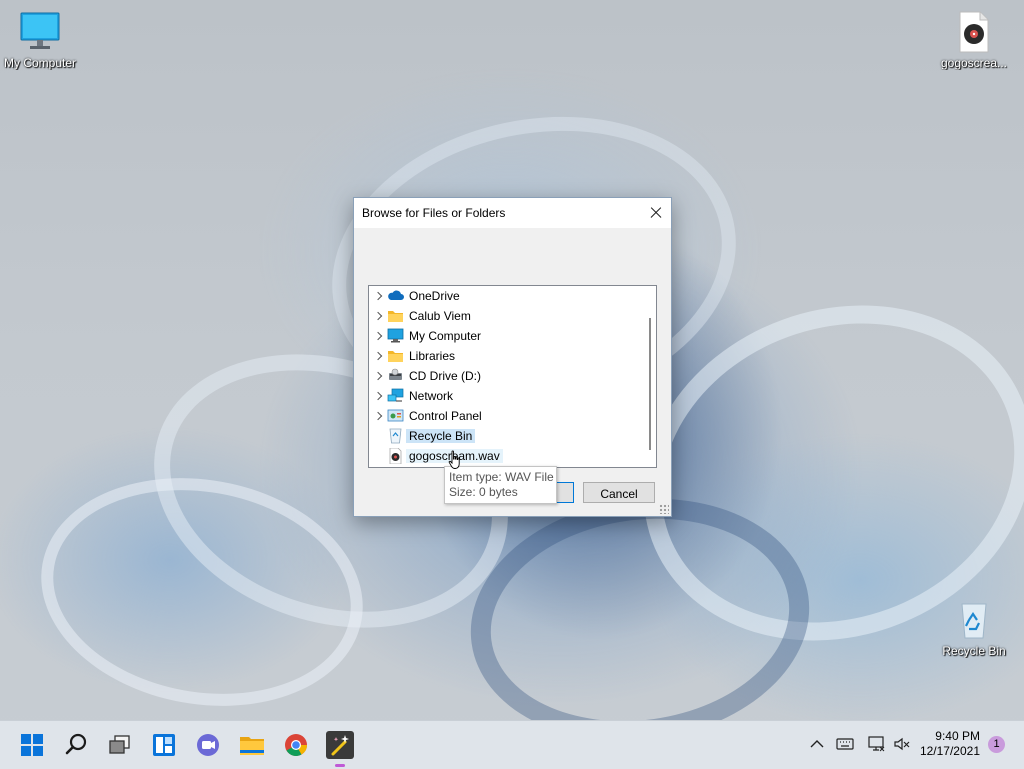 The width and height of the screenshot is (1024, 769). I want to click on dialog-title: Browse for Files or Folders, so click(434, 213).